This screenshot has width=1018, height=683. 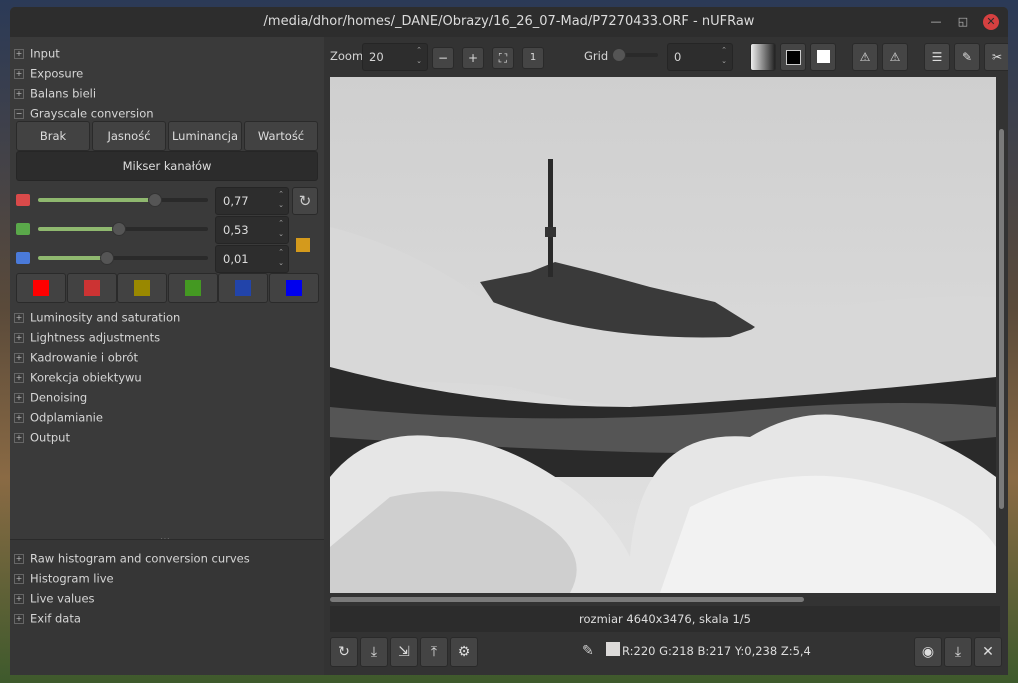 I want to click on blue-value-spin: 0,01 ⌃ ⌄, so click(x=252, y=259).